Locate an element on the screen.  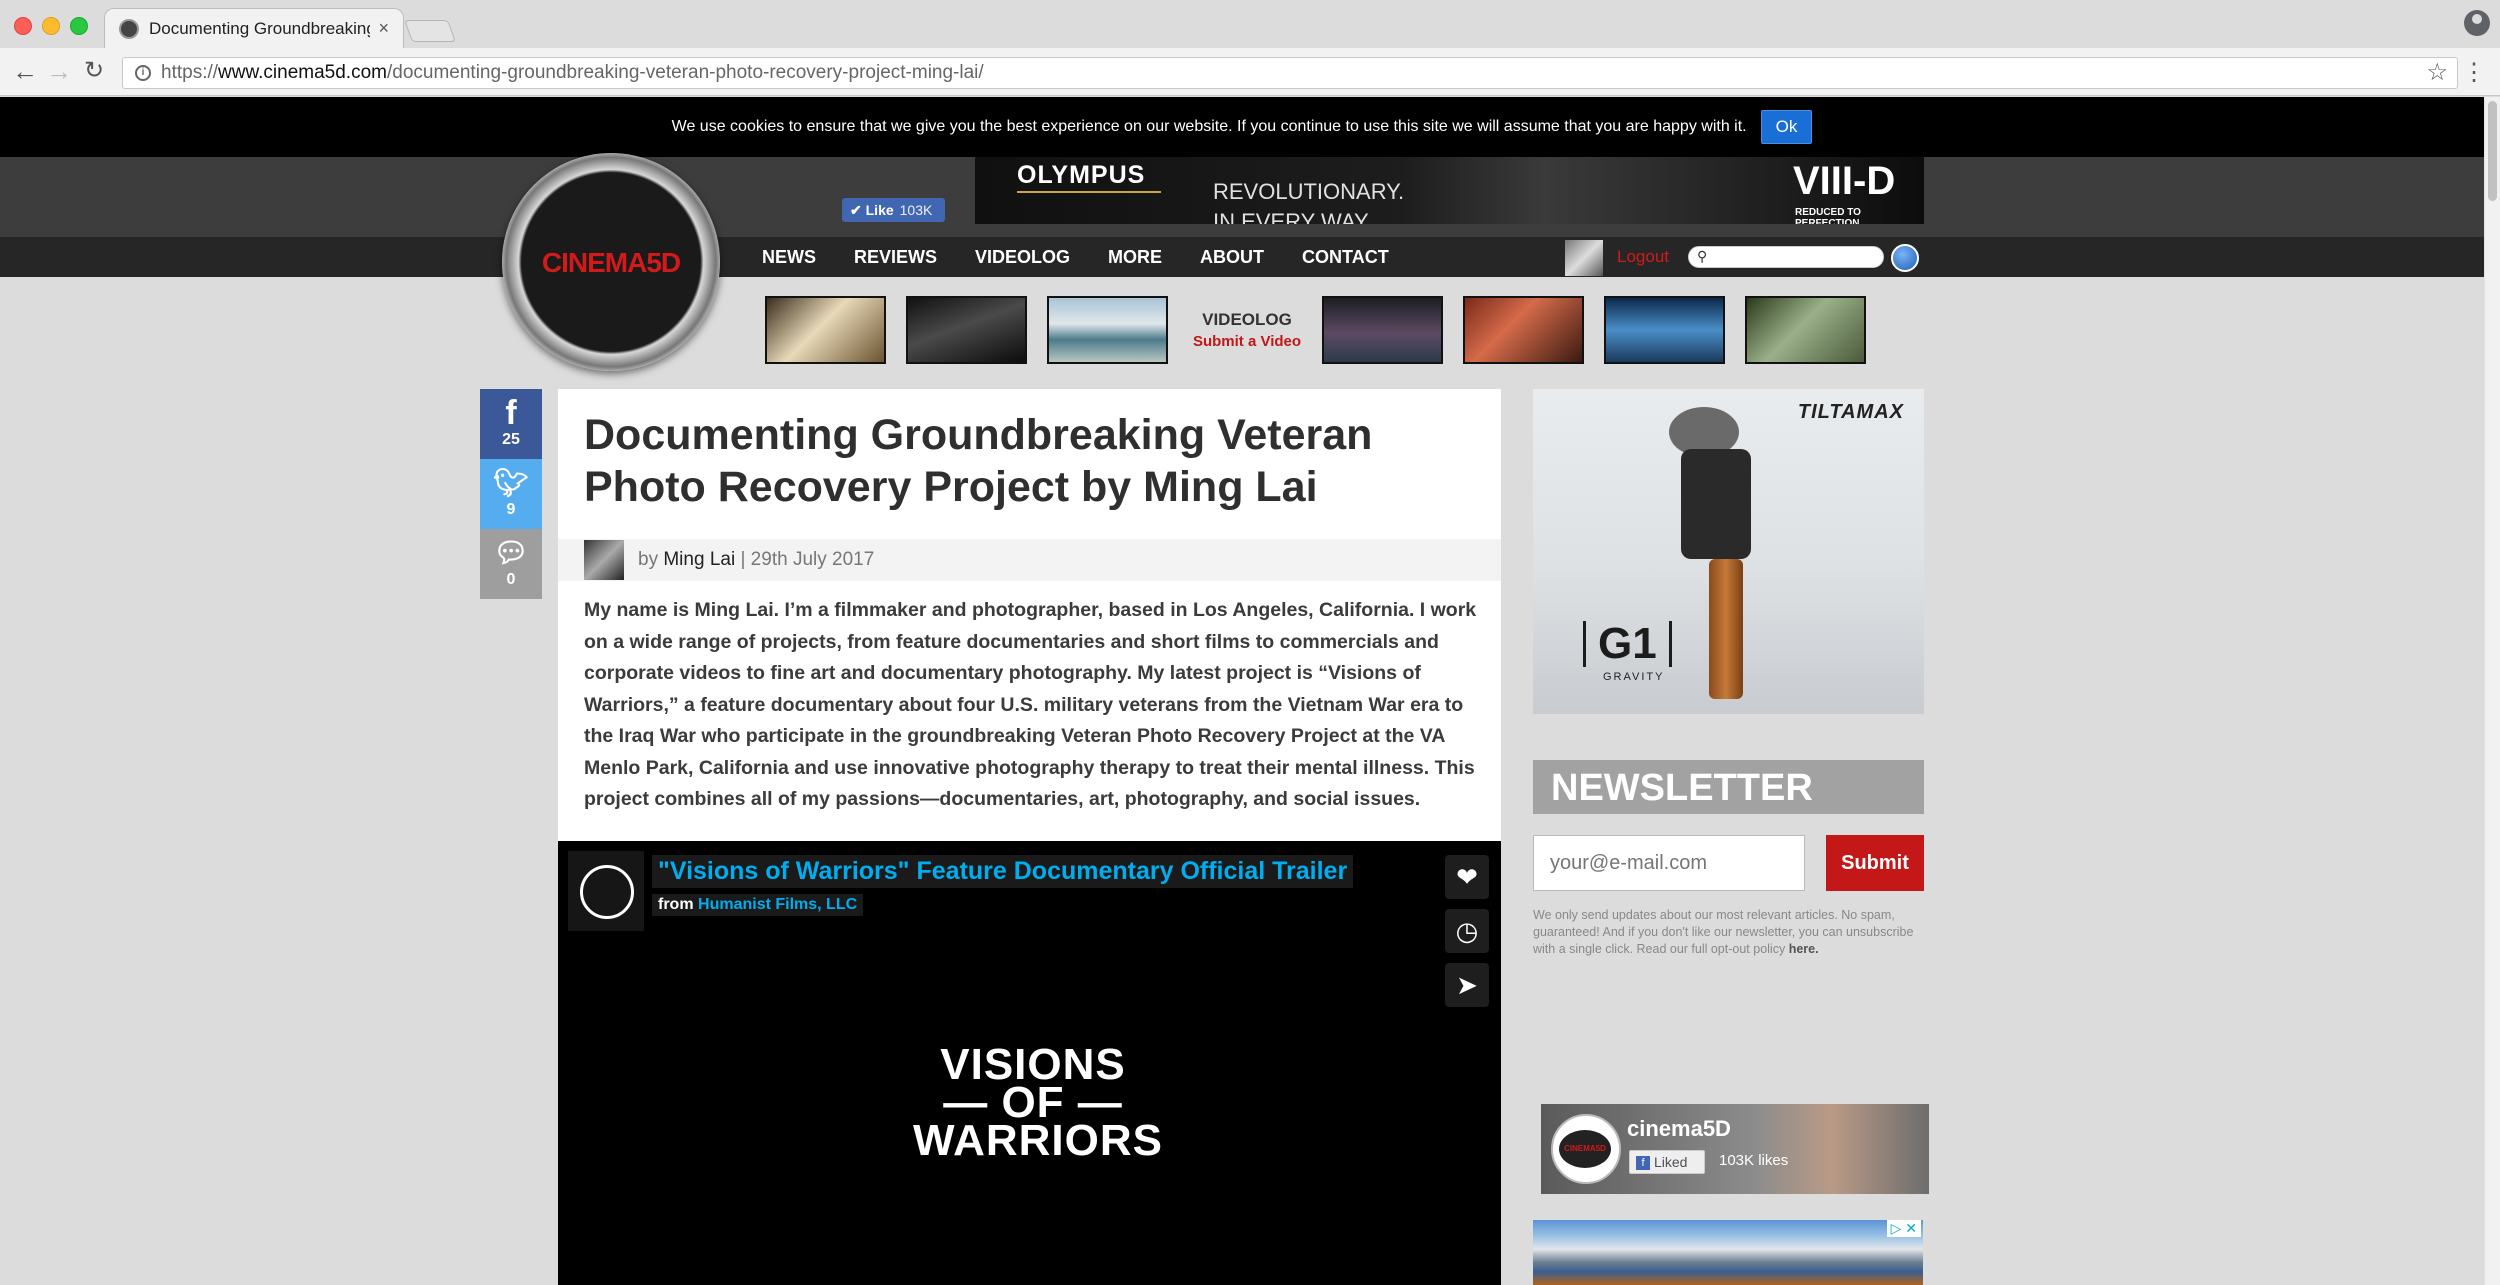
author-avatar is located at coordinates (604, 560).